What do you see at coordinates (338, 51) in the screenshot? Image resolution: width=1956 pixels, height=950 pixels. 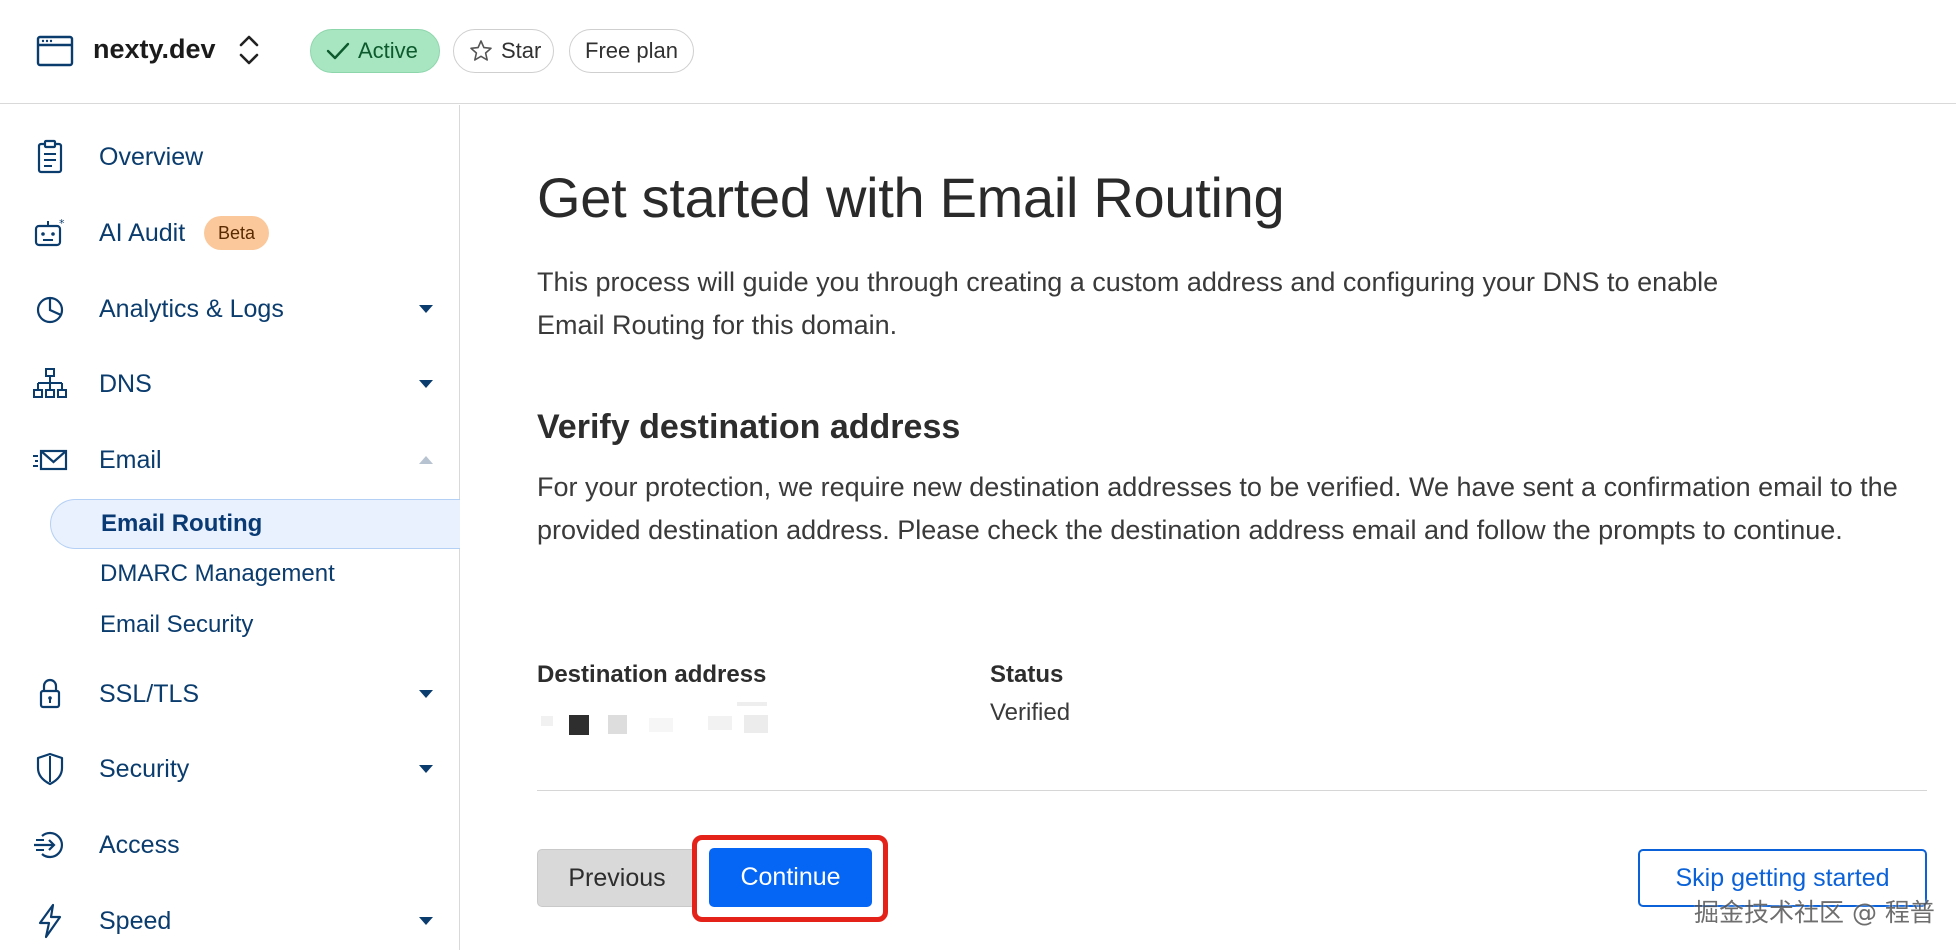 I see `checkmark-icon` at bounding box center [338, 51].